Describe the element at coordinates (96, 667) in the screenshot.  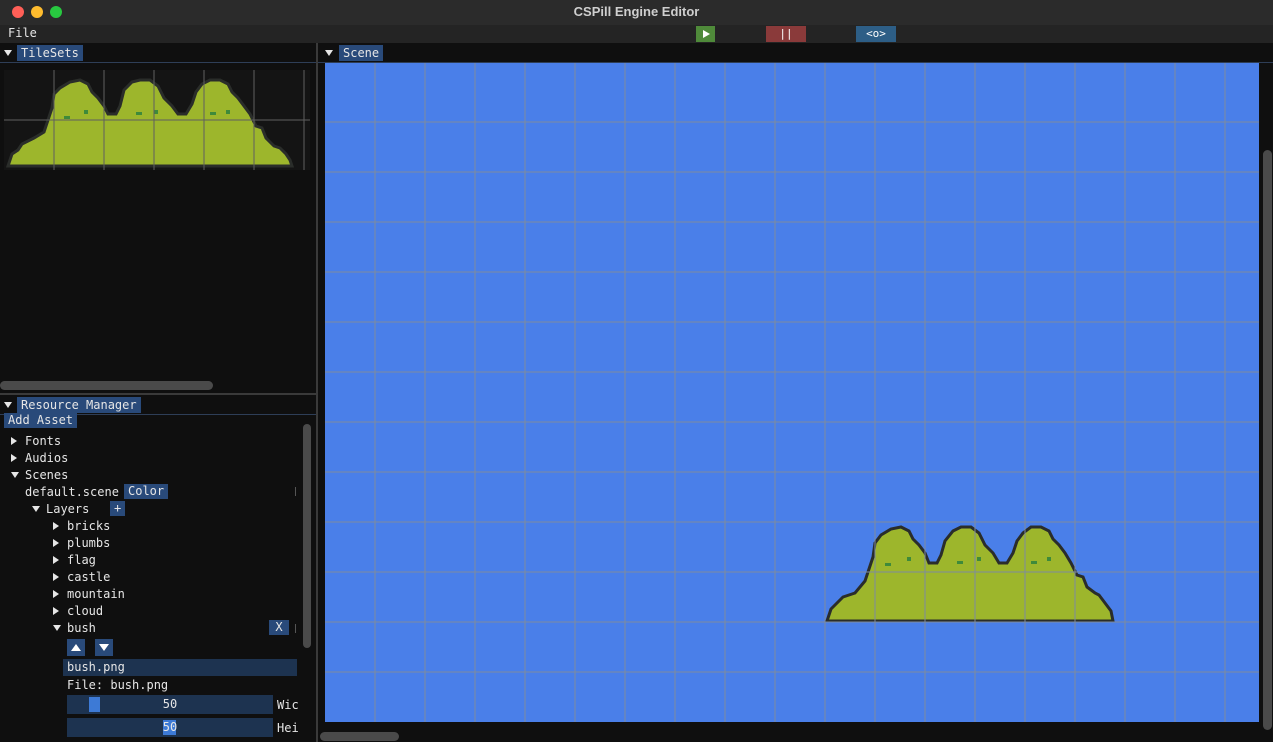
I see `asset-name-value: bush.png` at that location.